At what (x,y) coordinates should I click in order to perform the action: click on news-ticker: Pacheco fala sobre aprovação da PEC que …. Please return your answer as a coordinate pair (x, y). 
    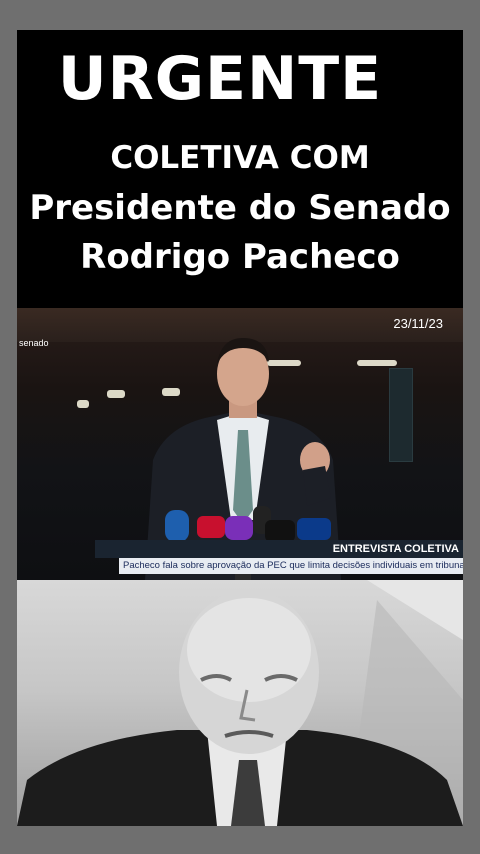
    Looking at the image, I should click on (291, 566).